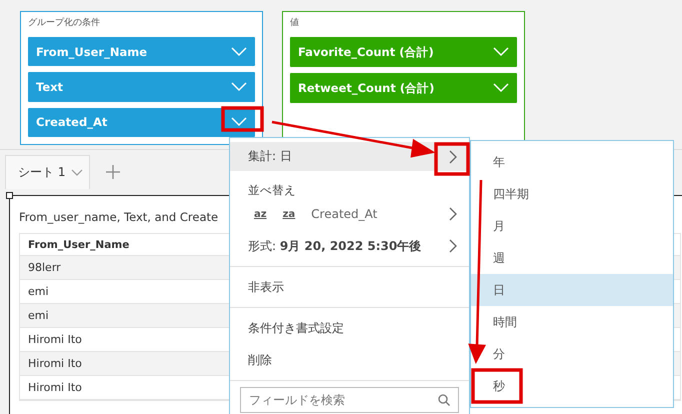 This screenshot has height=414, width=682. Describe the element at coordinates (272, 190) in the screenshot. I see `menu-heading: 並べ替え` at that location.